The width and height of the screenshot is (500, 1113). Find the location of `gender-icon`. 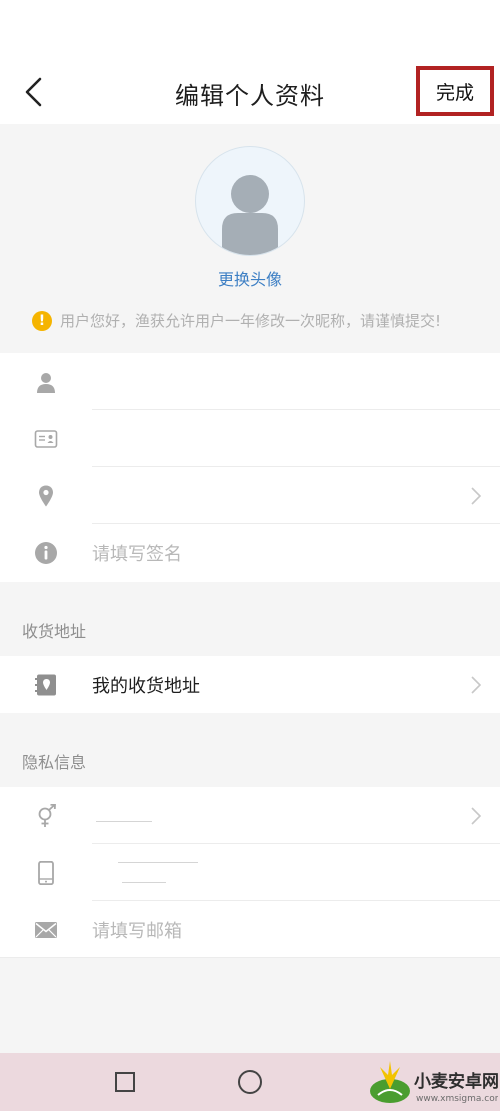

gender-icon is located at coordinates (47, 815).